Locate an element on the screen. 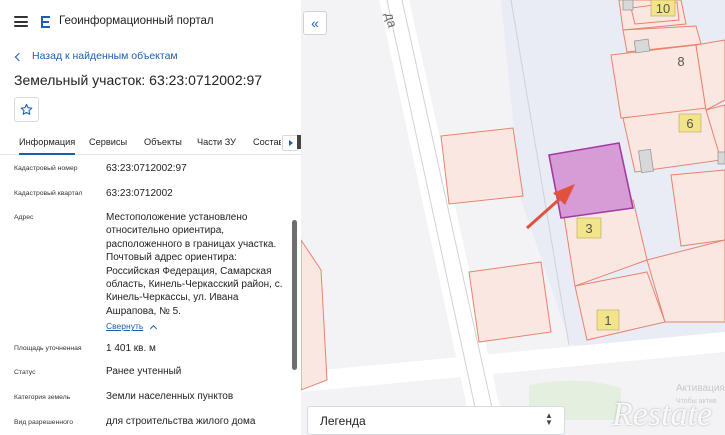 The image size is (725, 435). label-address: Адрес is located at coordinates (24, 217).